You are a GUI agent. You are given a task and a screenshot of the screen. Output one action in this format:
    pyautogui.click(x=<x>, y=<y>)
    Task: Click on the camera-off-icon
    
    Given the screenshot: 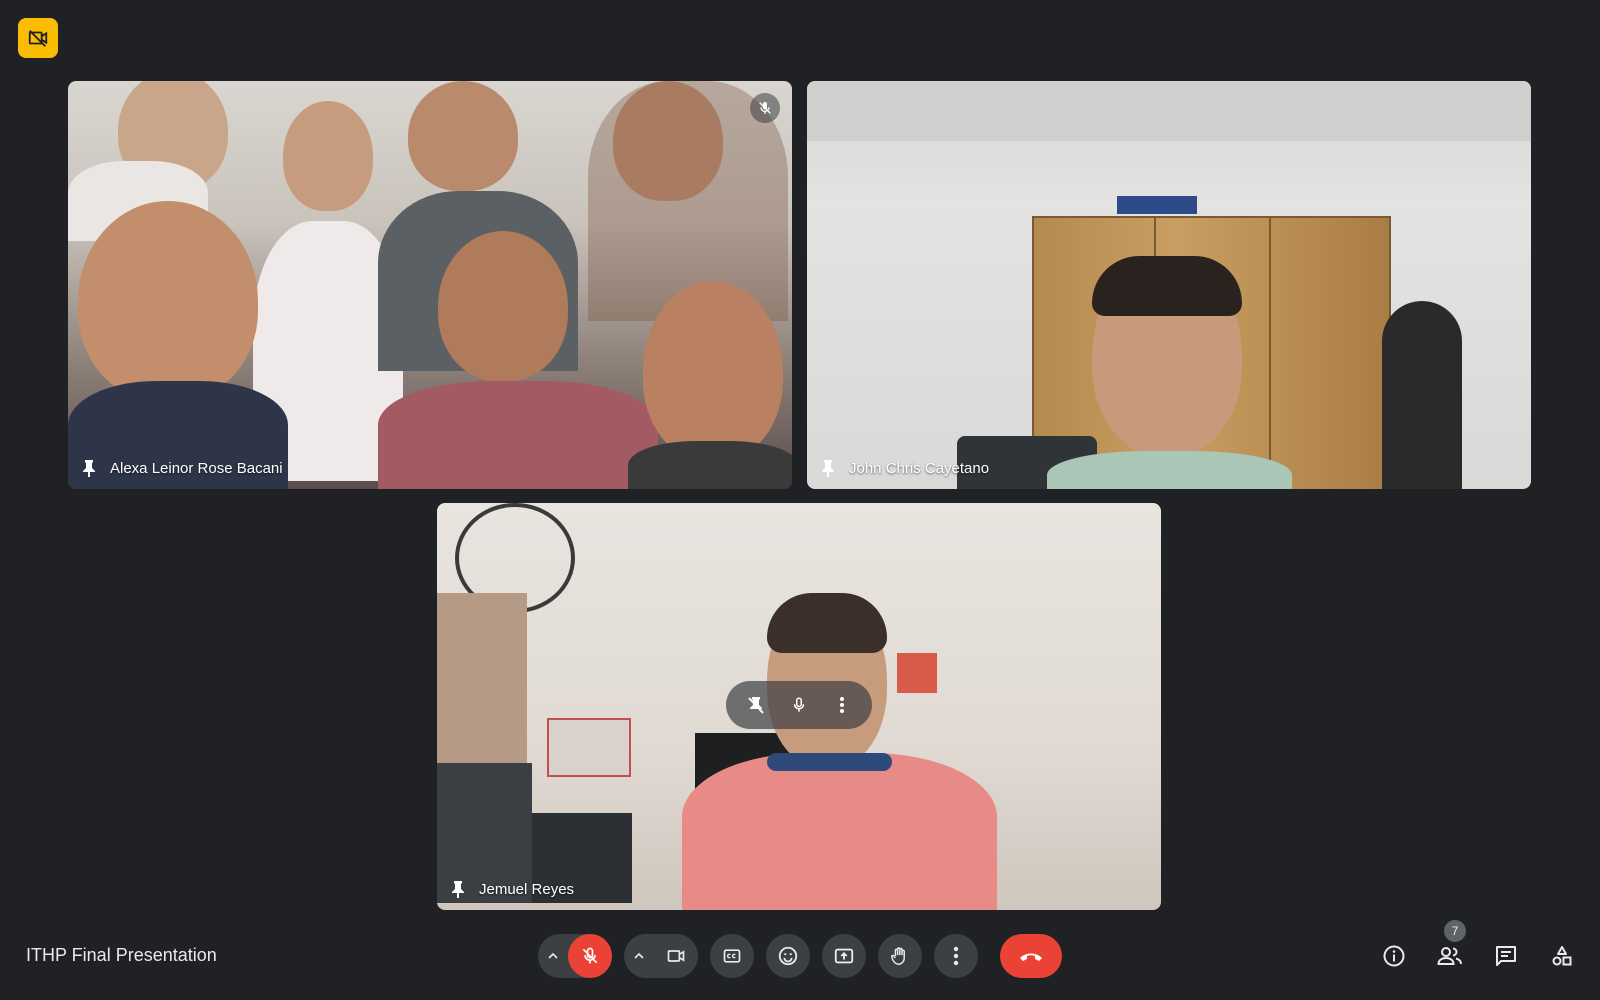 What is the action you would take?
    pyautogui.click(x=38, y=38)
    